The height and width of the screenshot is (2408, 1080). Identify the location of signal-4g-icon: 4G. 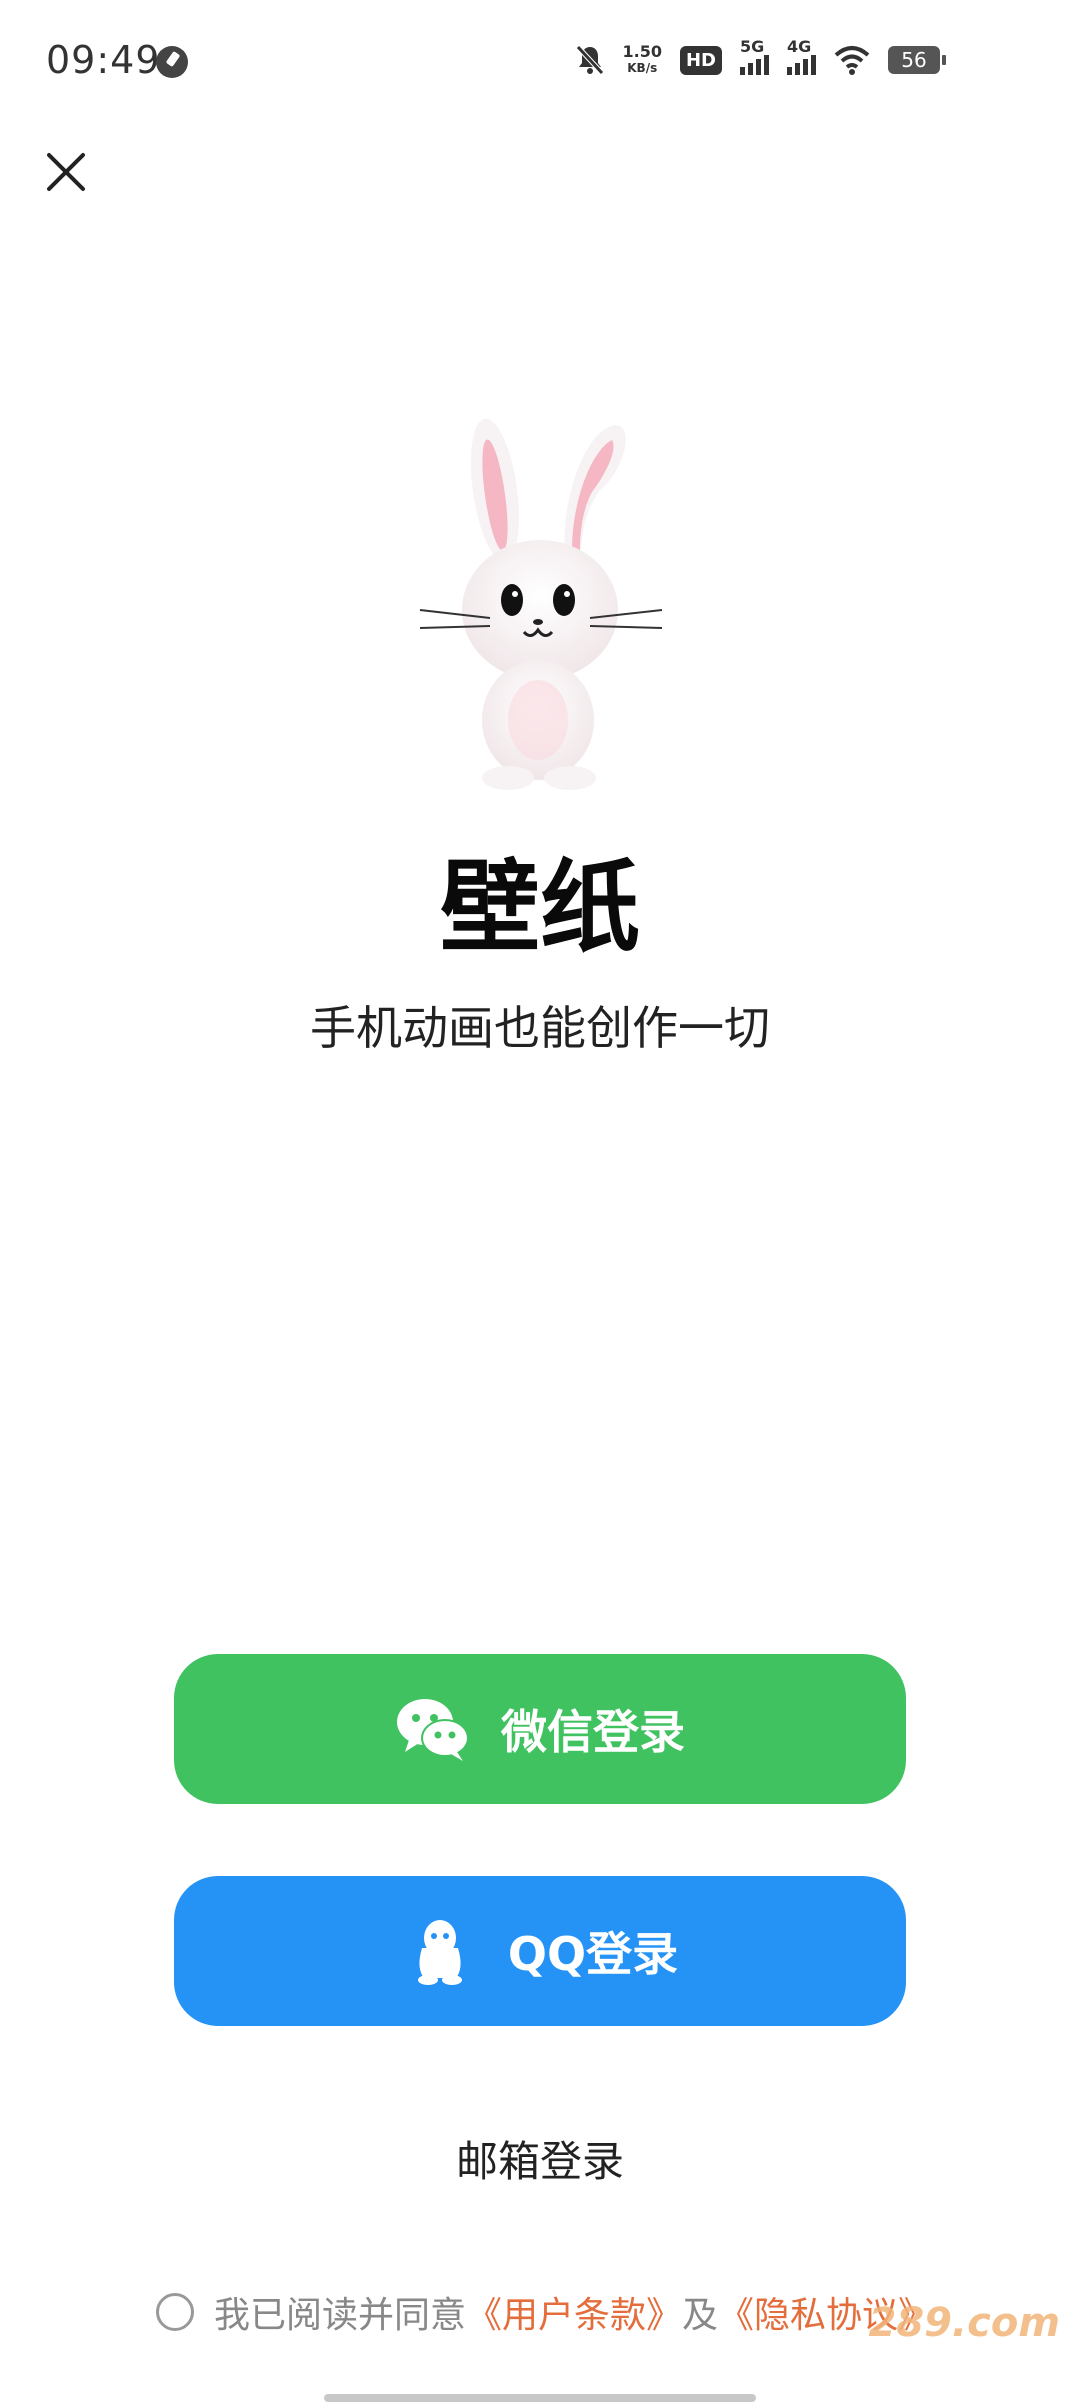
(801, 56).